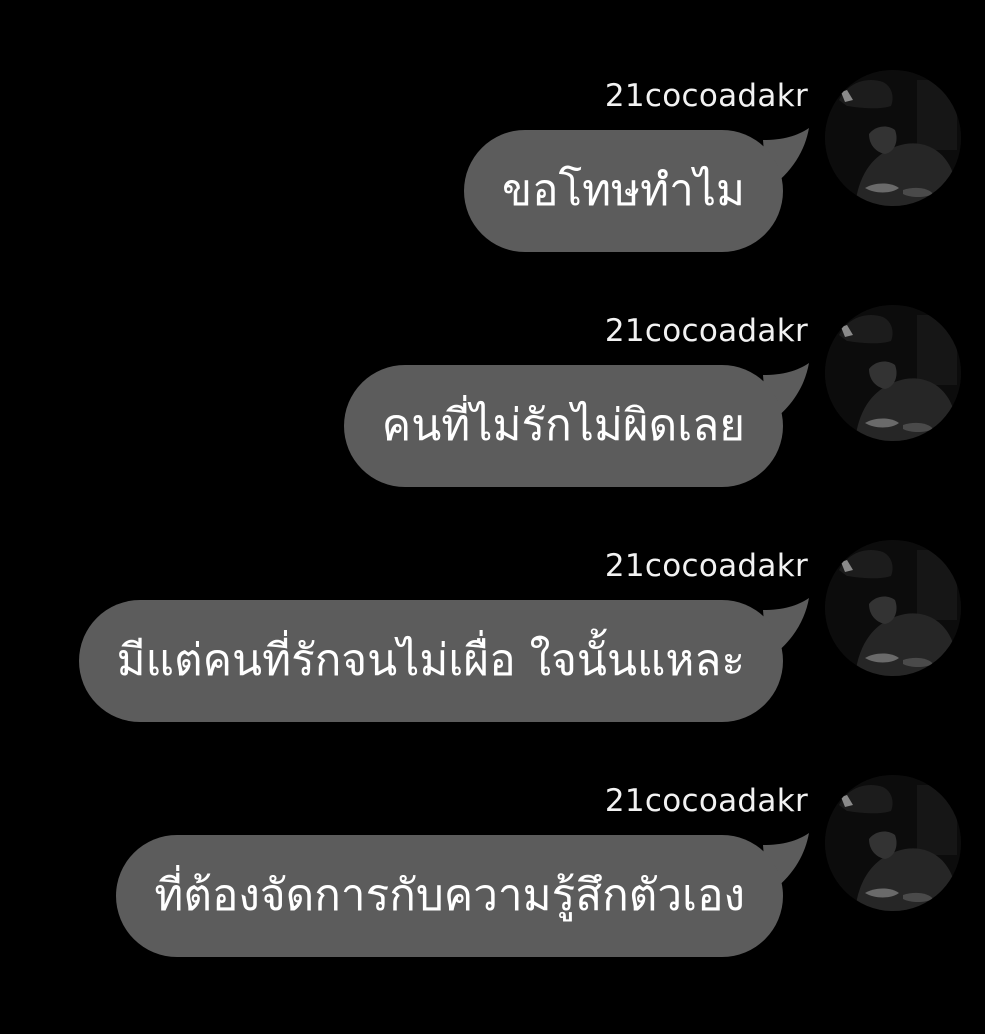 This screenshot has height=1034, width=985. I want to click on message-bubble: ที่ต้องจัดการกับความรู้สึกตัวเอง, so click(449, 896).